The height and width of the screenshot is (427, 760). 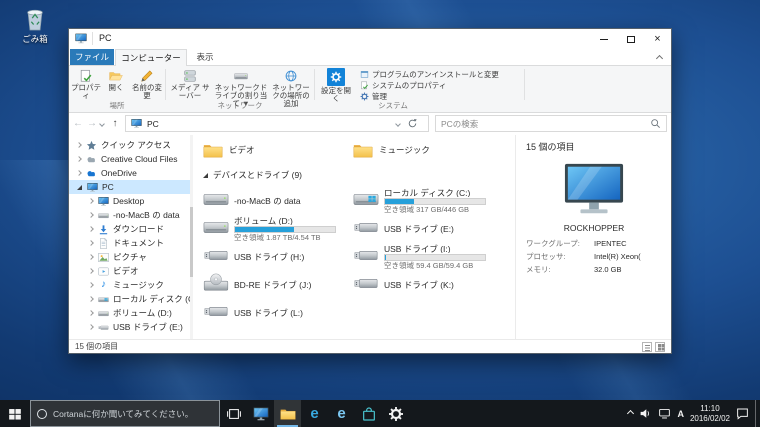 I want to click on maximize-button, so click(x=630, y=39).